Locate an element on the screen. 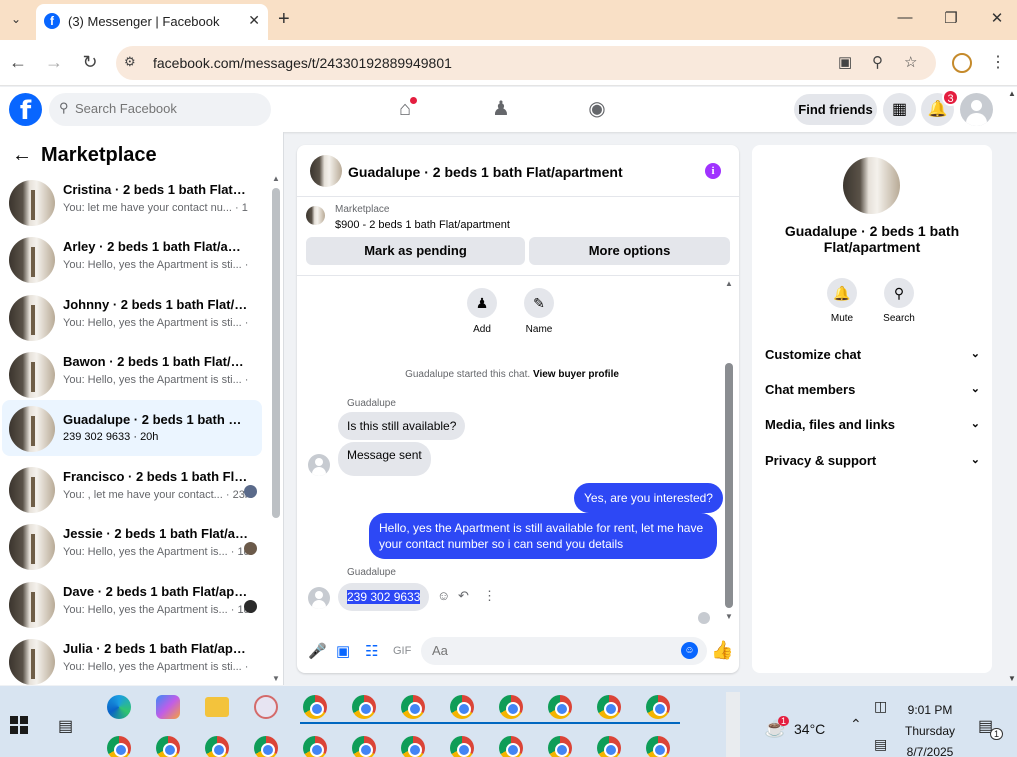  more-actions-icon: ⋮ is located at coordinates (489, 596).